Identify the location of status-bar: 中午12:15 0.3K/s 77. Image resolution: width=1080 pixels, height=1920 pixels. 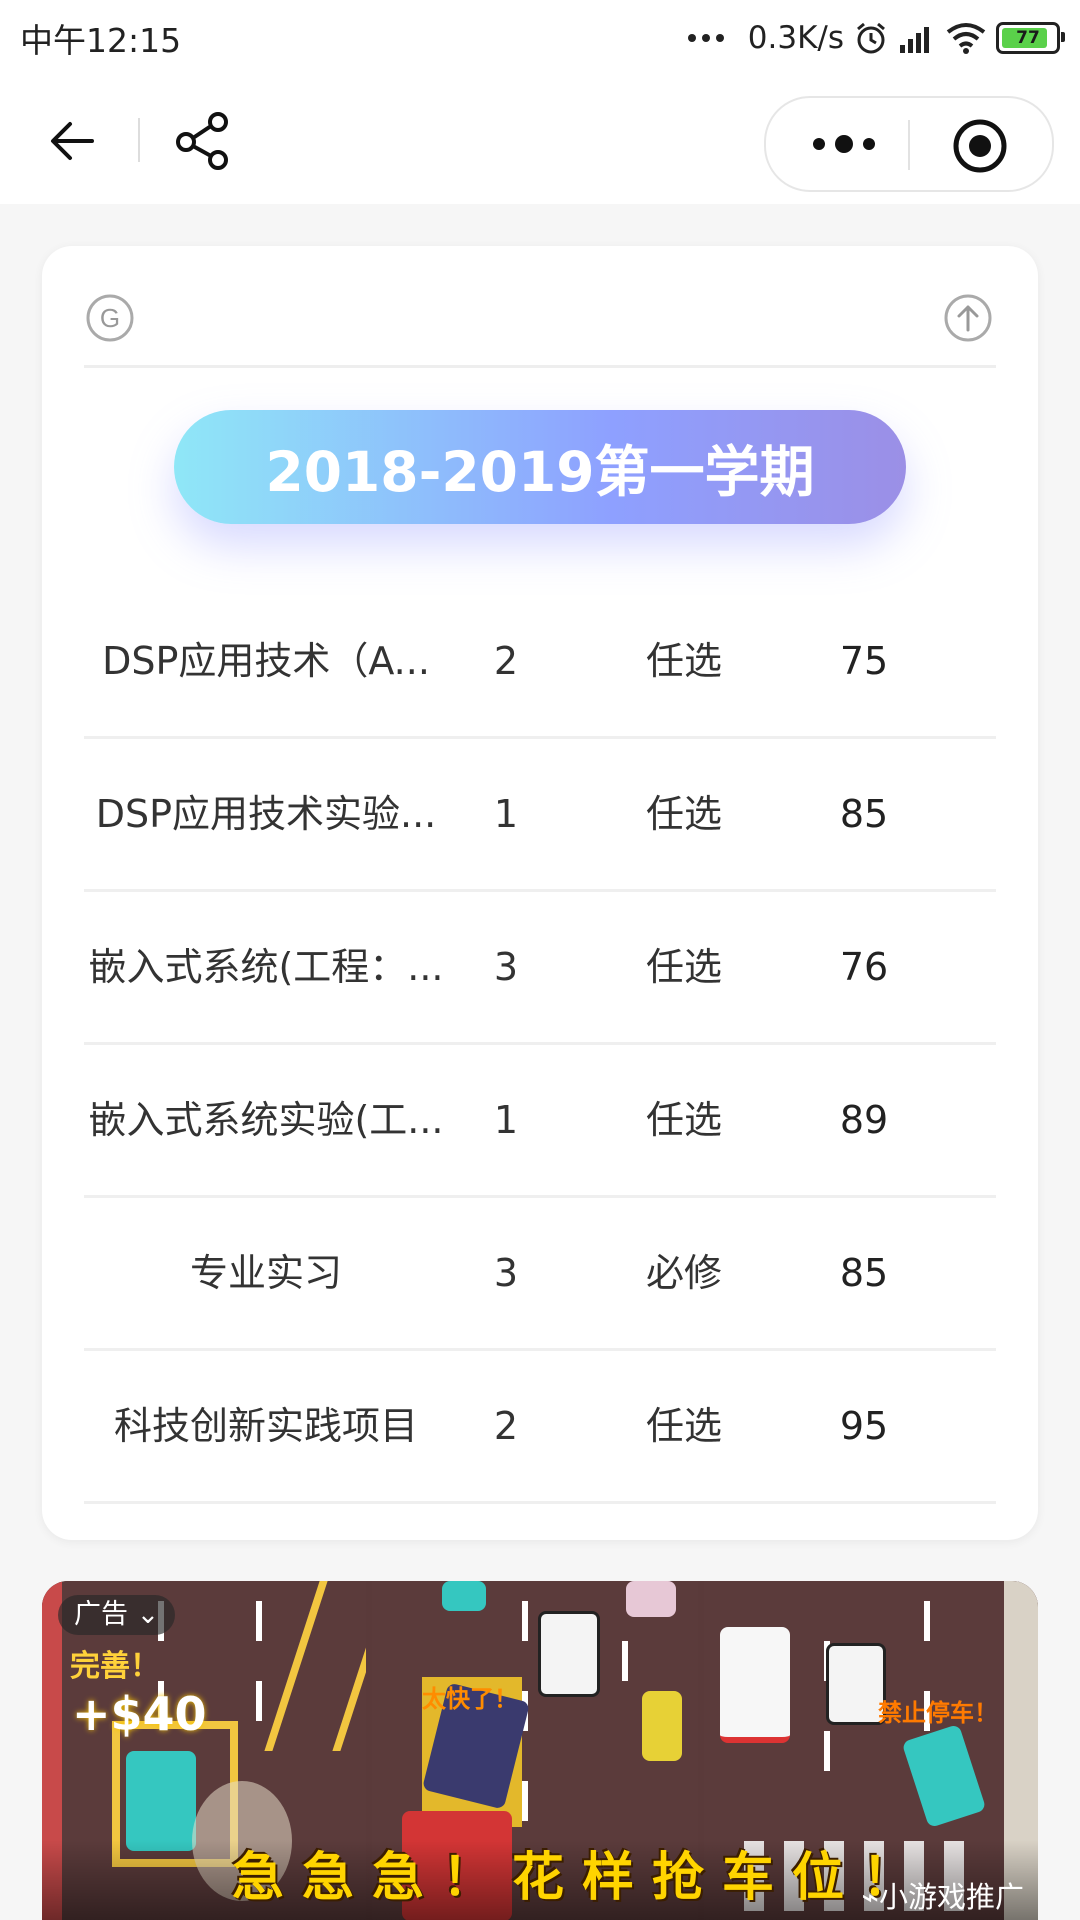
(540, 38).